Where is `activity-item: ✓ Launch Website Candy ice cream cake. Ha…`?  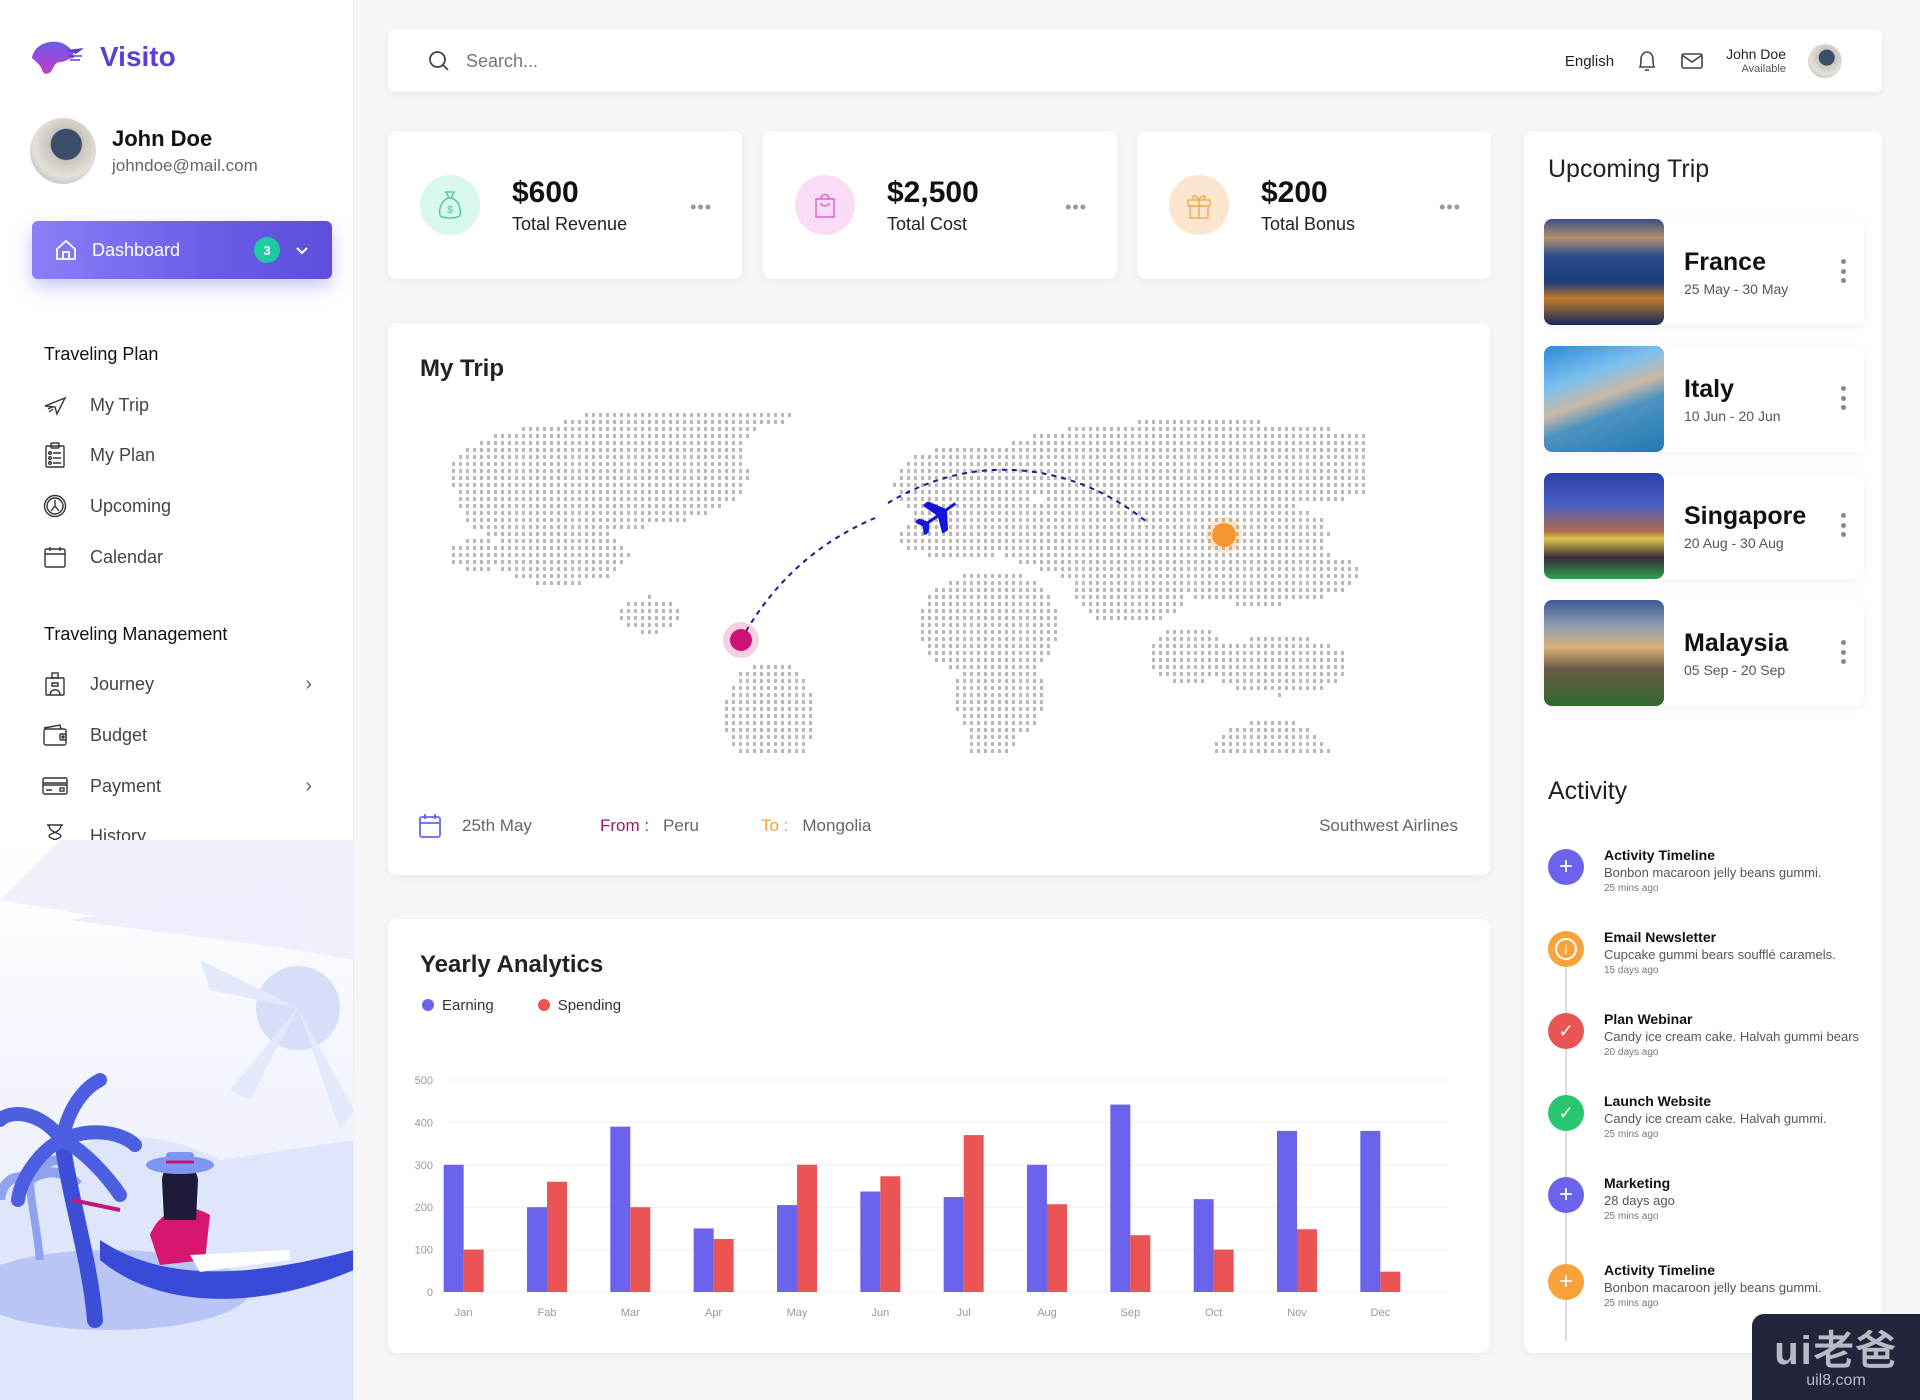
activity-item: ✓ Launch Website Candy ice cream cake. Ha… is located at coordinates (1708, 1116).